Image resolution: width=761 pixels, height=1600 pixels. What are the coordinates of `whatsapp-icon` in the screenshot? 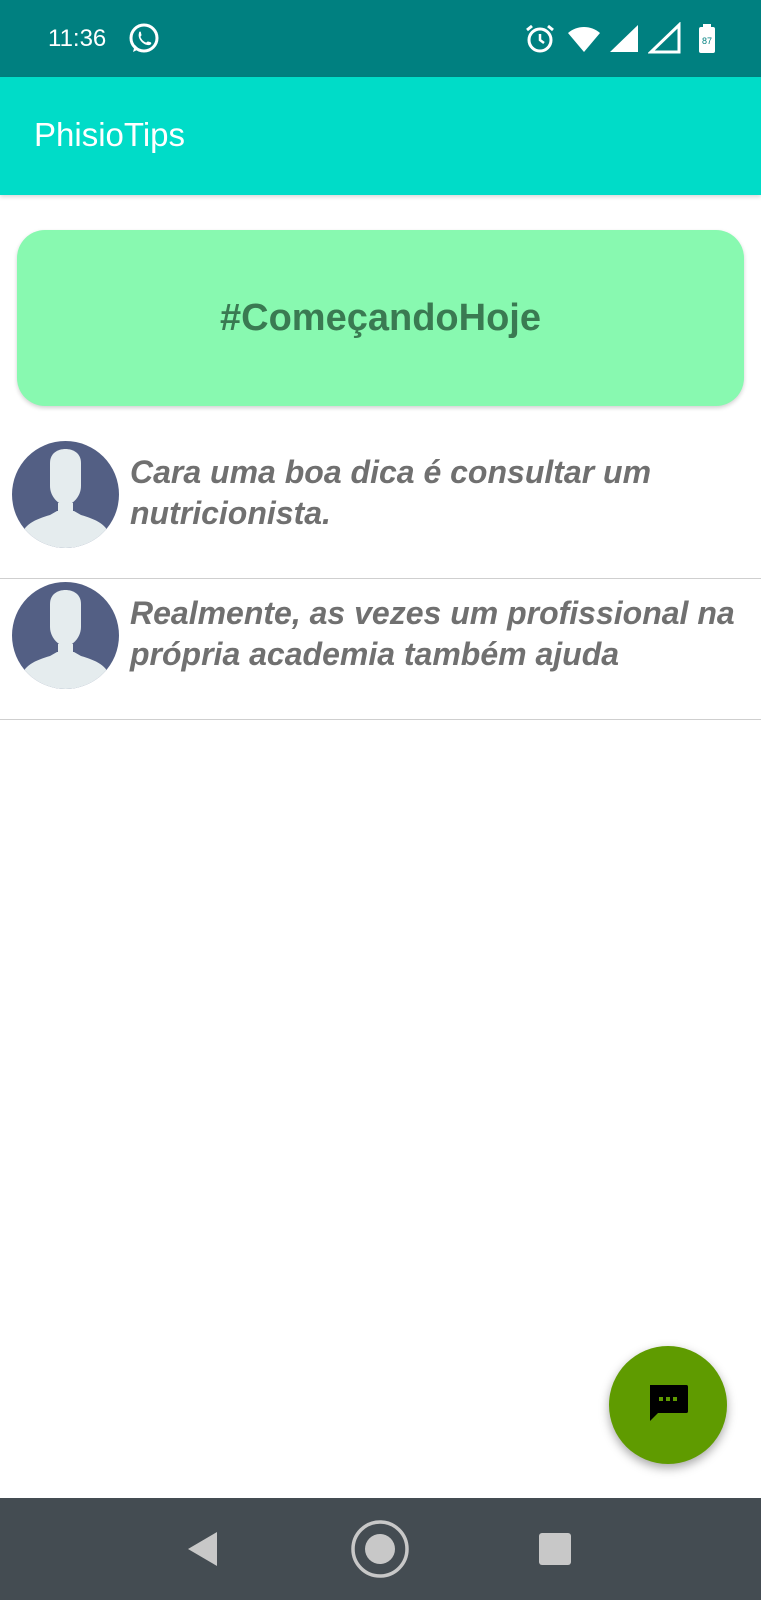 It's located at (144, 39).